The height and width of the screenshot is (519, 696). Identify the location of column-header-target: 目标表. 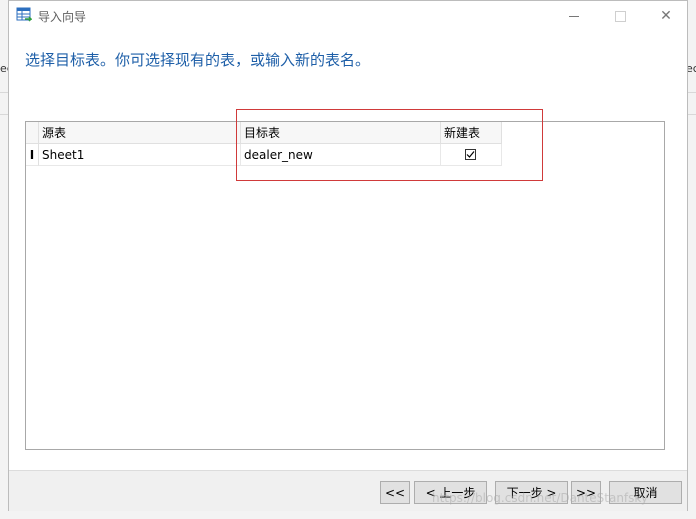
(341, 133).